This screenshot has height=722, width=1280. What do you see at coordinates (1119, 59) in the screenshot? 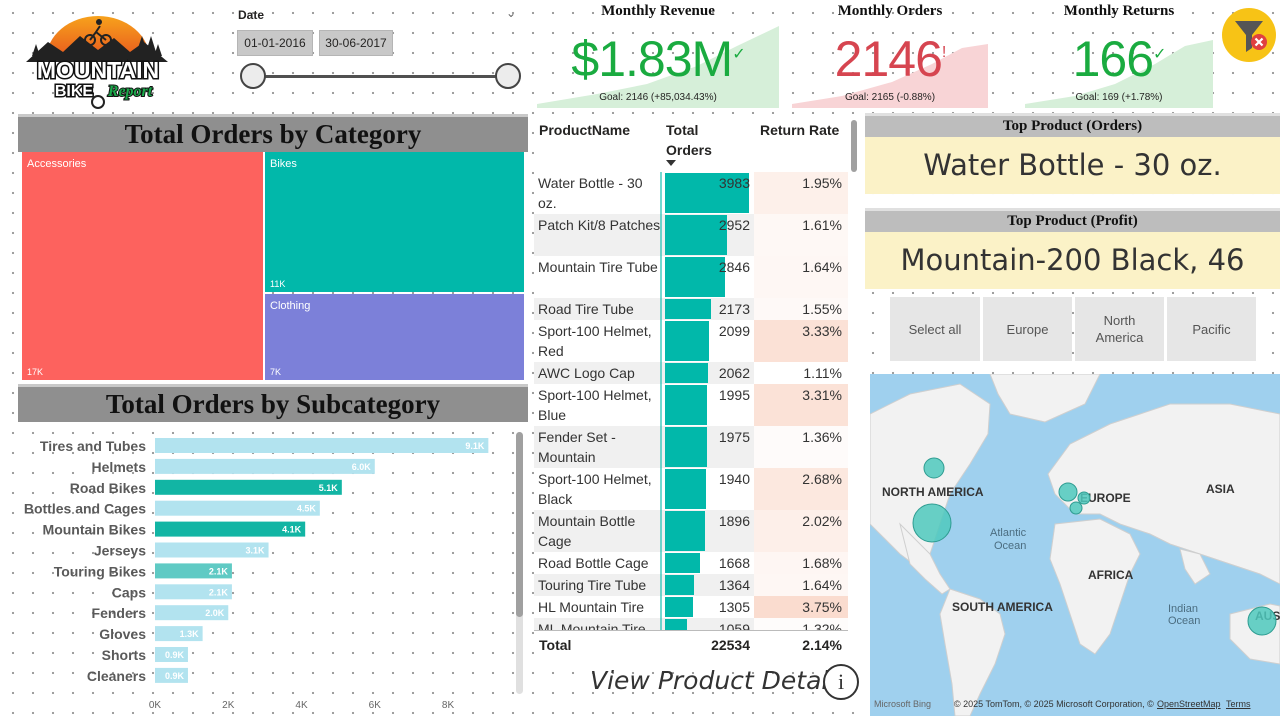
I see `kpi-value: 166✓` at bounding box center [1119, 59].